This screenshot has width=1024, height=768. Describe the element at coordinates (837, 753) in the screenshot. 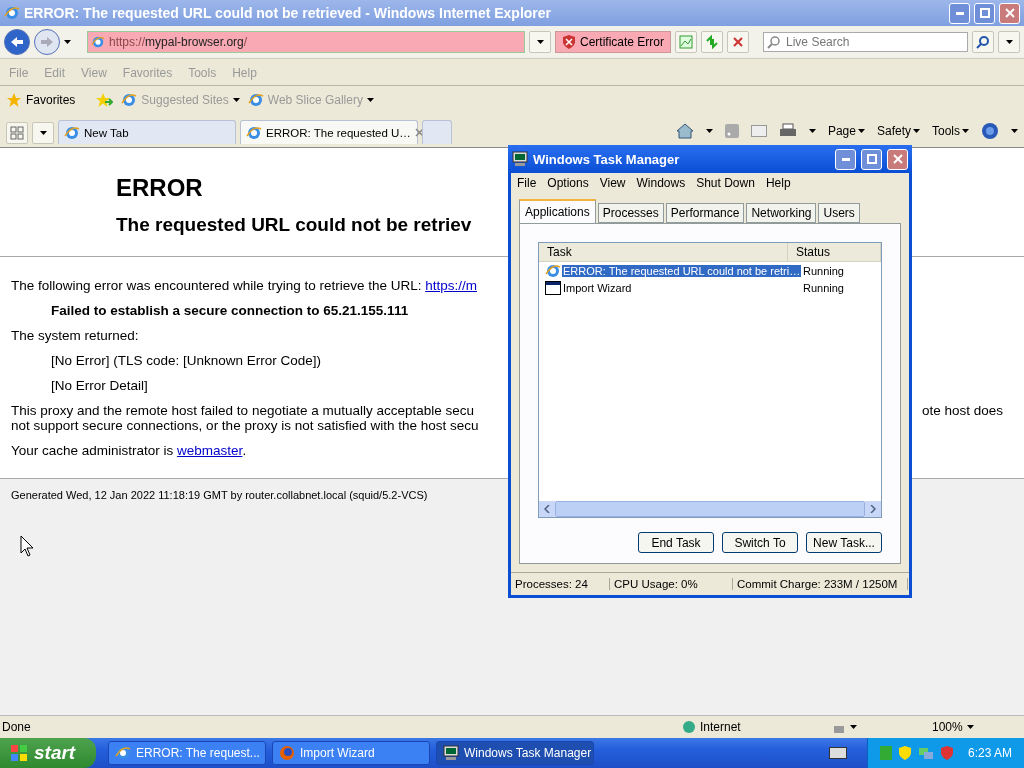

I see `keyboard-icon` at that location.